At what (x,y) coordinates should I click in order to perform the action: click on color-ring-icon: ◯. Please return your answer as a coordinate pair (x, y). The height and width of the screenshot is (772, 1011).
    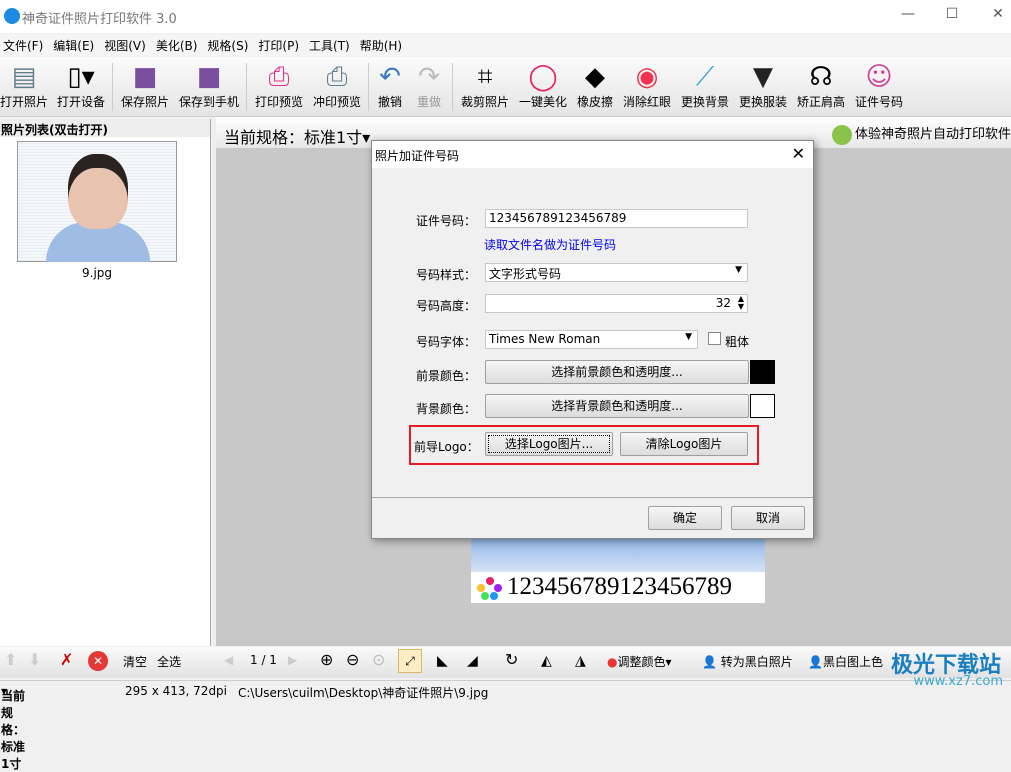
    Looking at the image, I should click on (543, 77).